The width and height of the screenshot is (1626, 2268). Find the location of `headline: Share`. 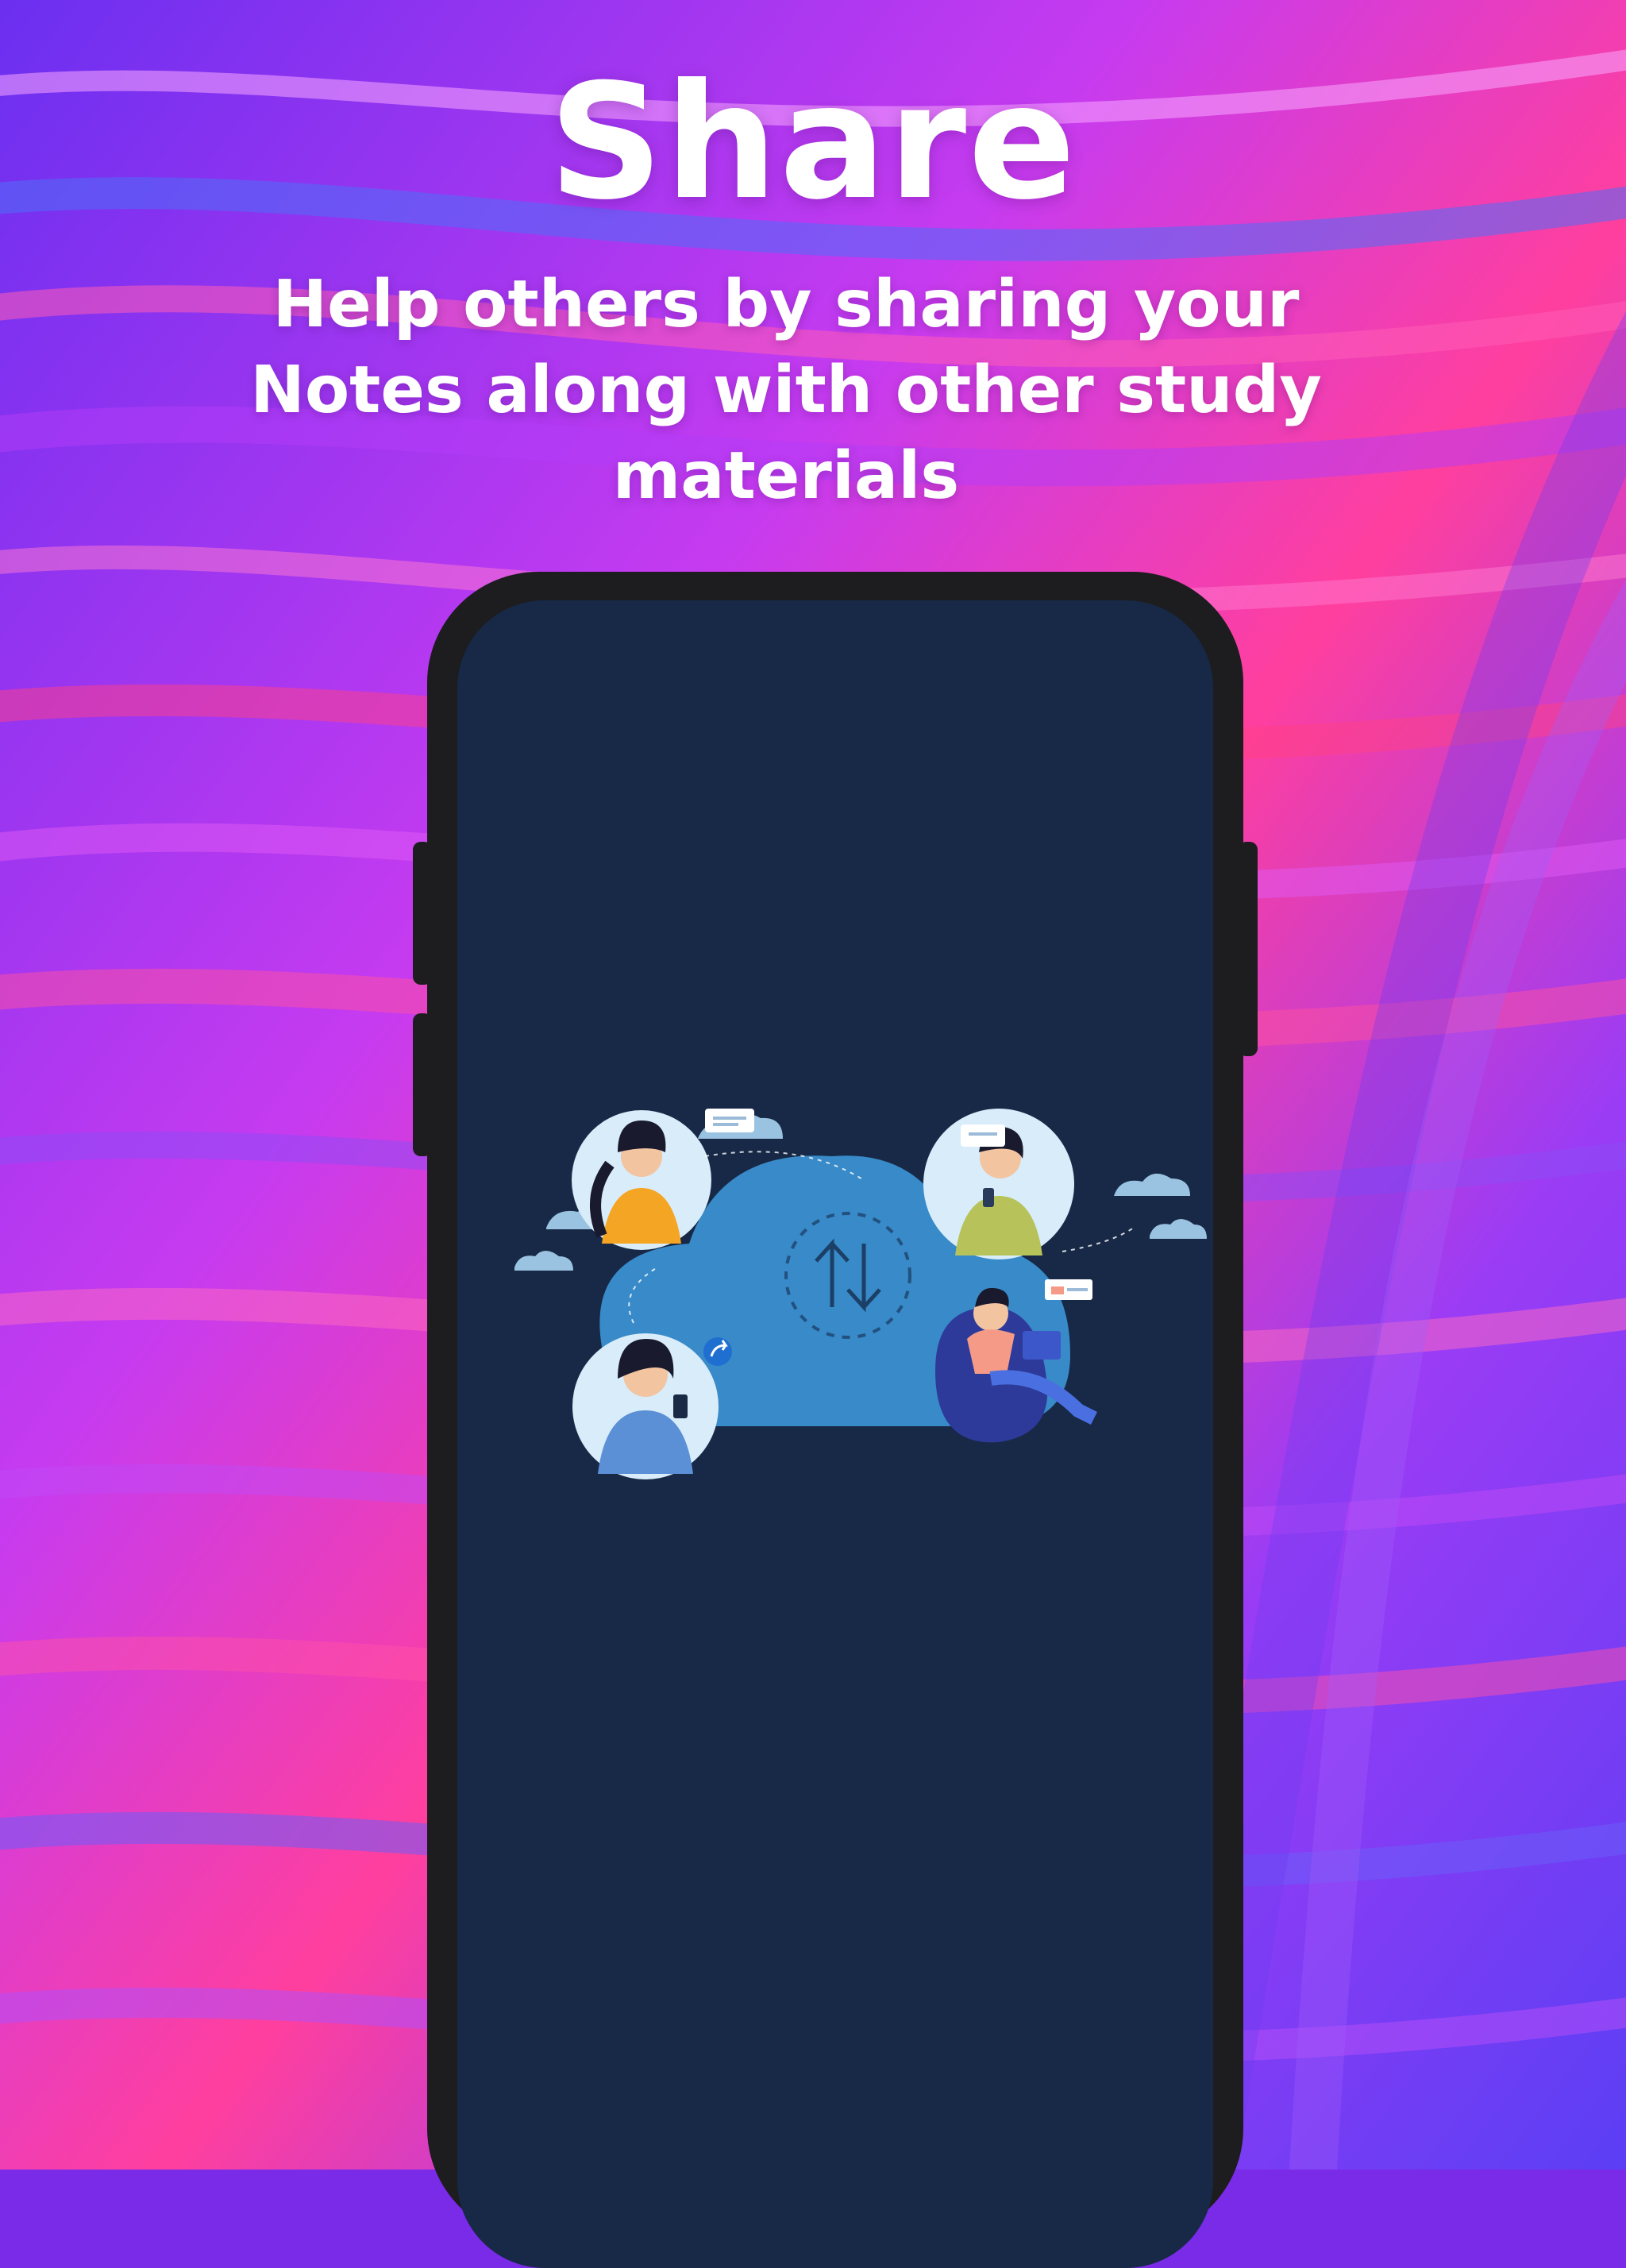

headline: Share is located at coordinates (813, 142).